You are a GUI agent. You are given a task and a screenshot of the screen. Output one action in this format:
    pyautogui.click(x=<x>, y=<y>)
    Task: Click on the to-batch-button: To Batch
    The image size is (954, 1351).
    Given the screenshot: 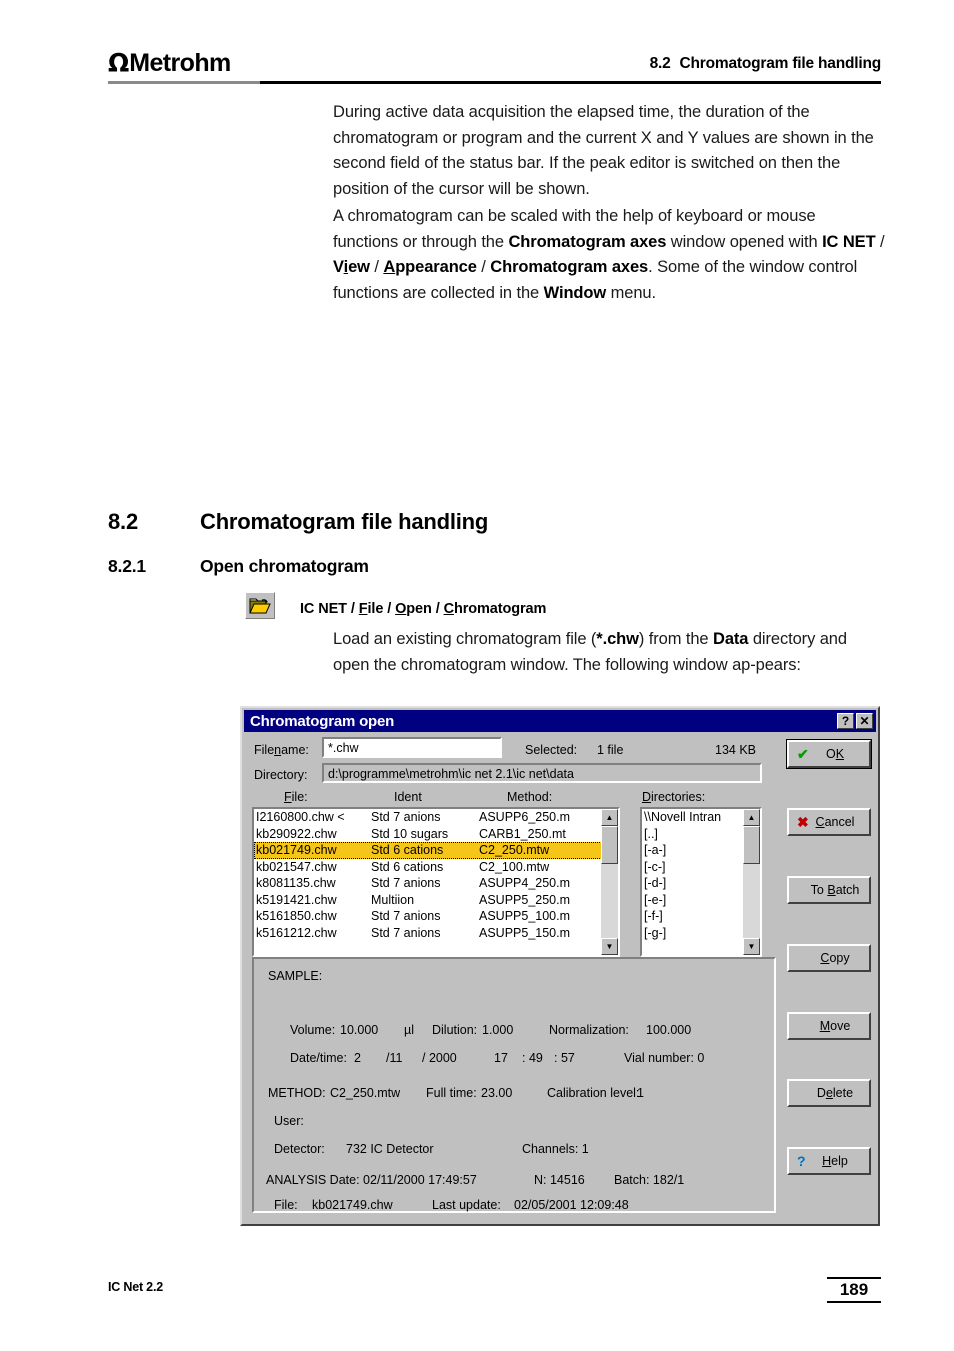 What is the action you would take?
    pyautogui.click(x=829, y=890)
    